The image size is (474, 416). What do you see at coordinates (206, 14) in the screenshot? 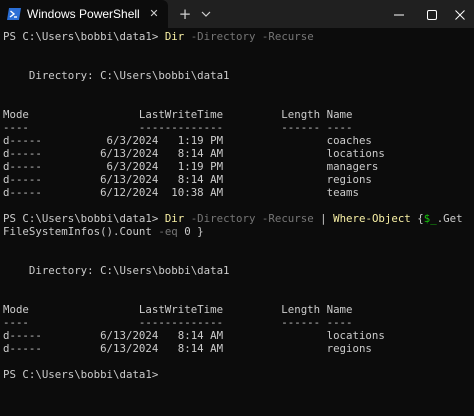
I see `chevron-down-icon` at bounding box center [206, 14].